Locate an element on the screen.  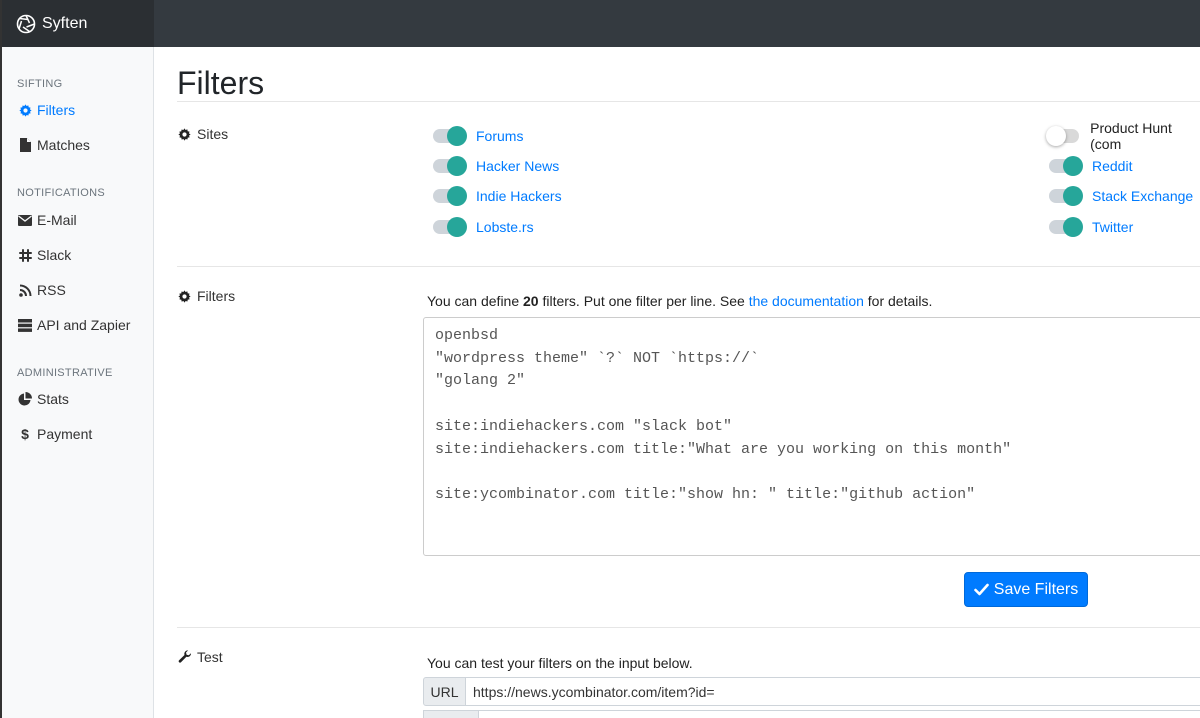
sidebar-item-label: Stats is located at coordinates (53, 399).